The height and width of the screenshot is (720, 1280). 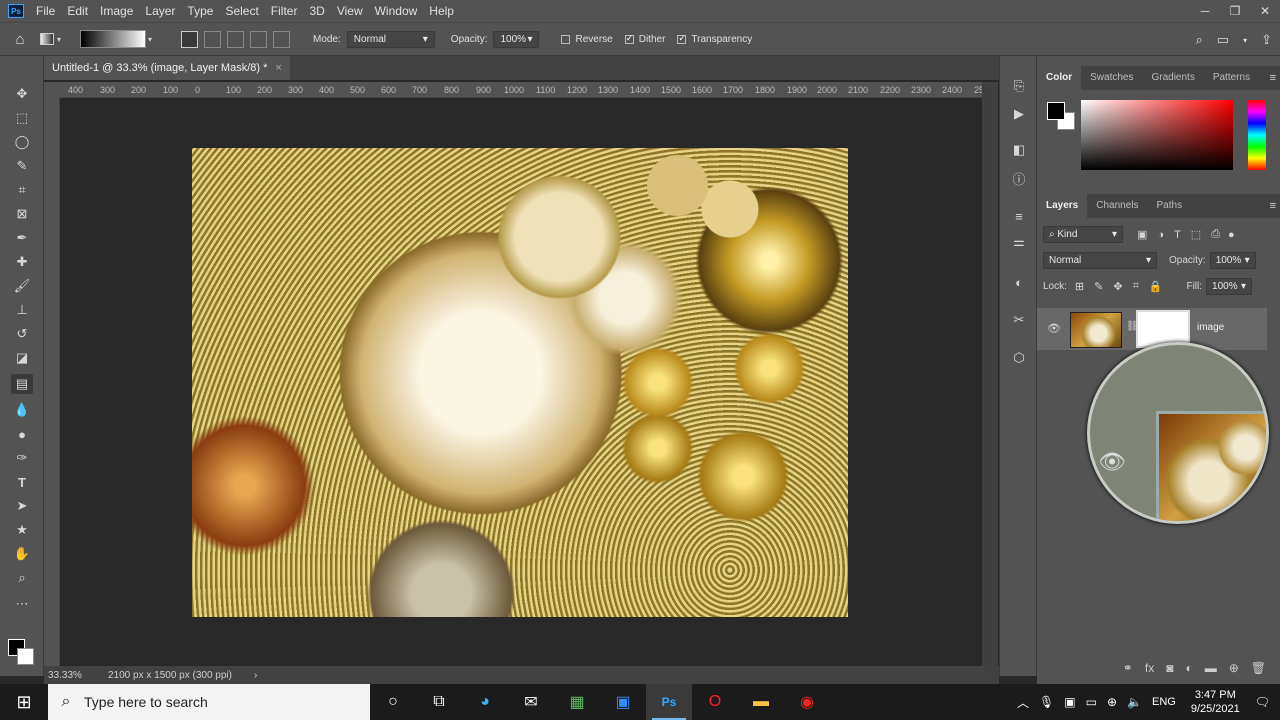 What do you see at coordinates (77, 11) in the screenshot?
I see `menu-edit: Edit` at bounding box center [77, 11].